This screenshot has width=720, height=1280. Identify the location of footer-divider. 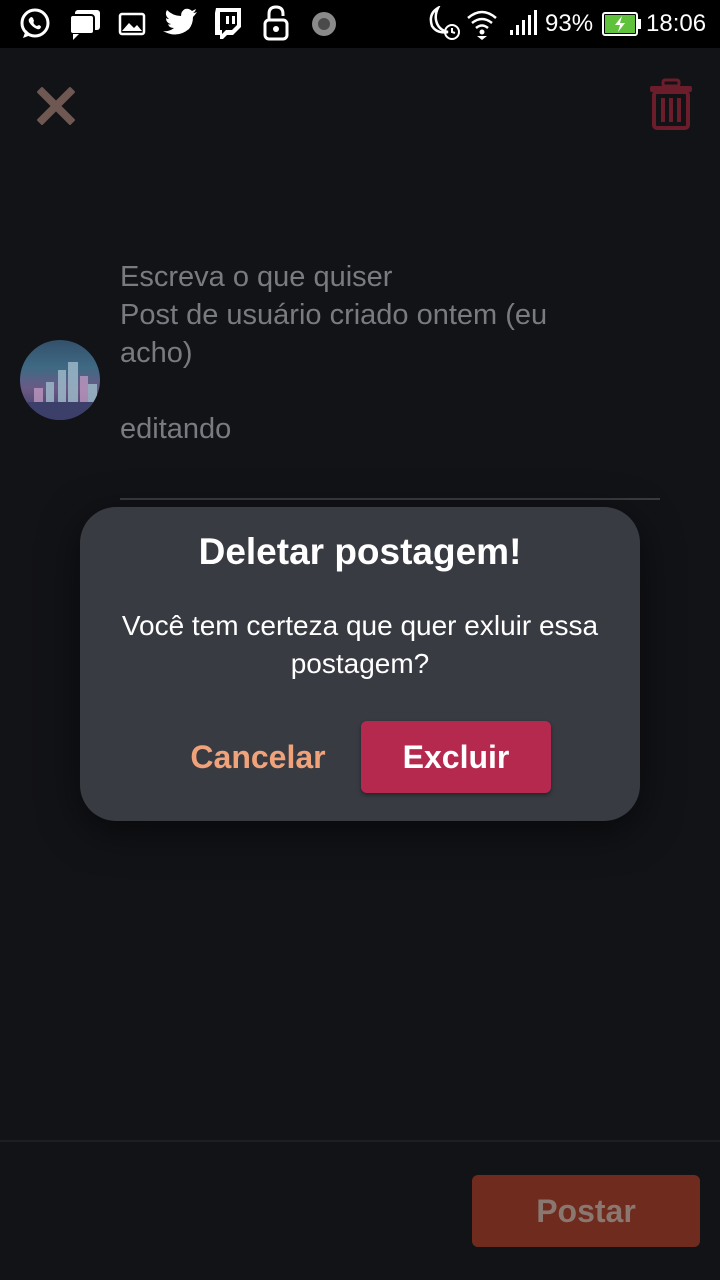
(360, 1141).